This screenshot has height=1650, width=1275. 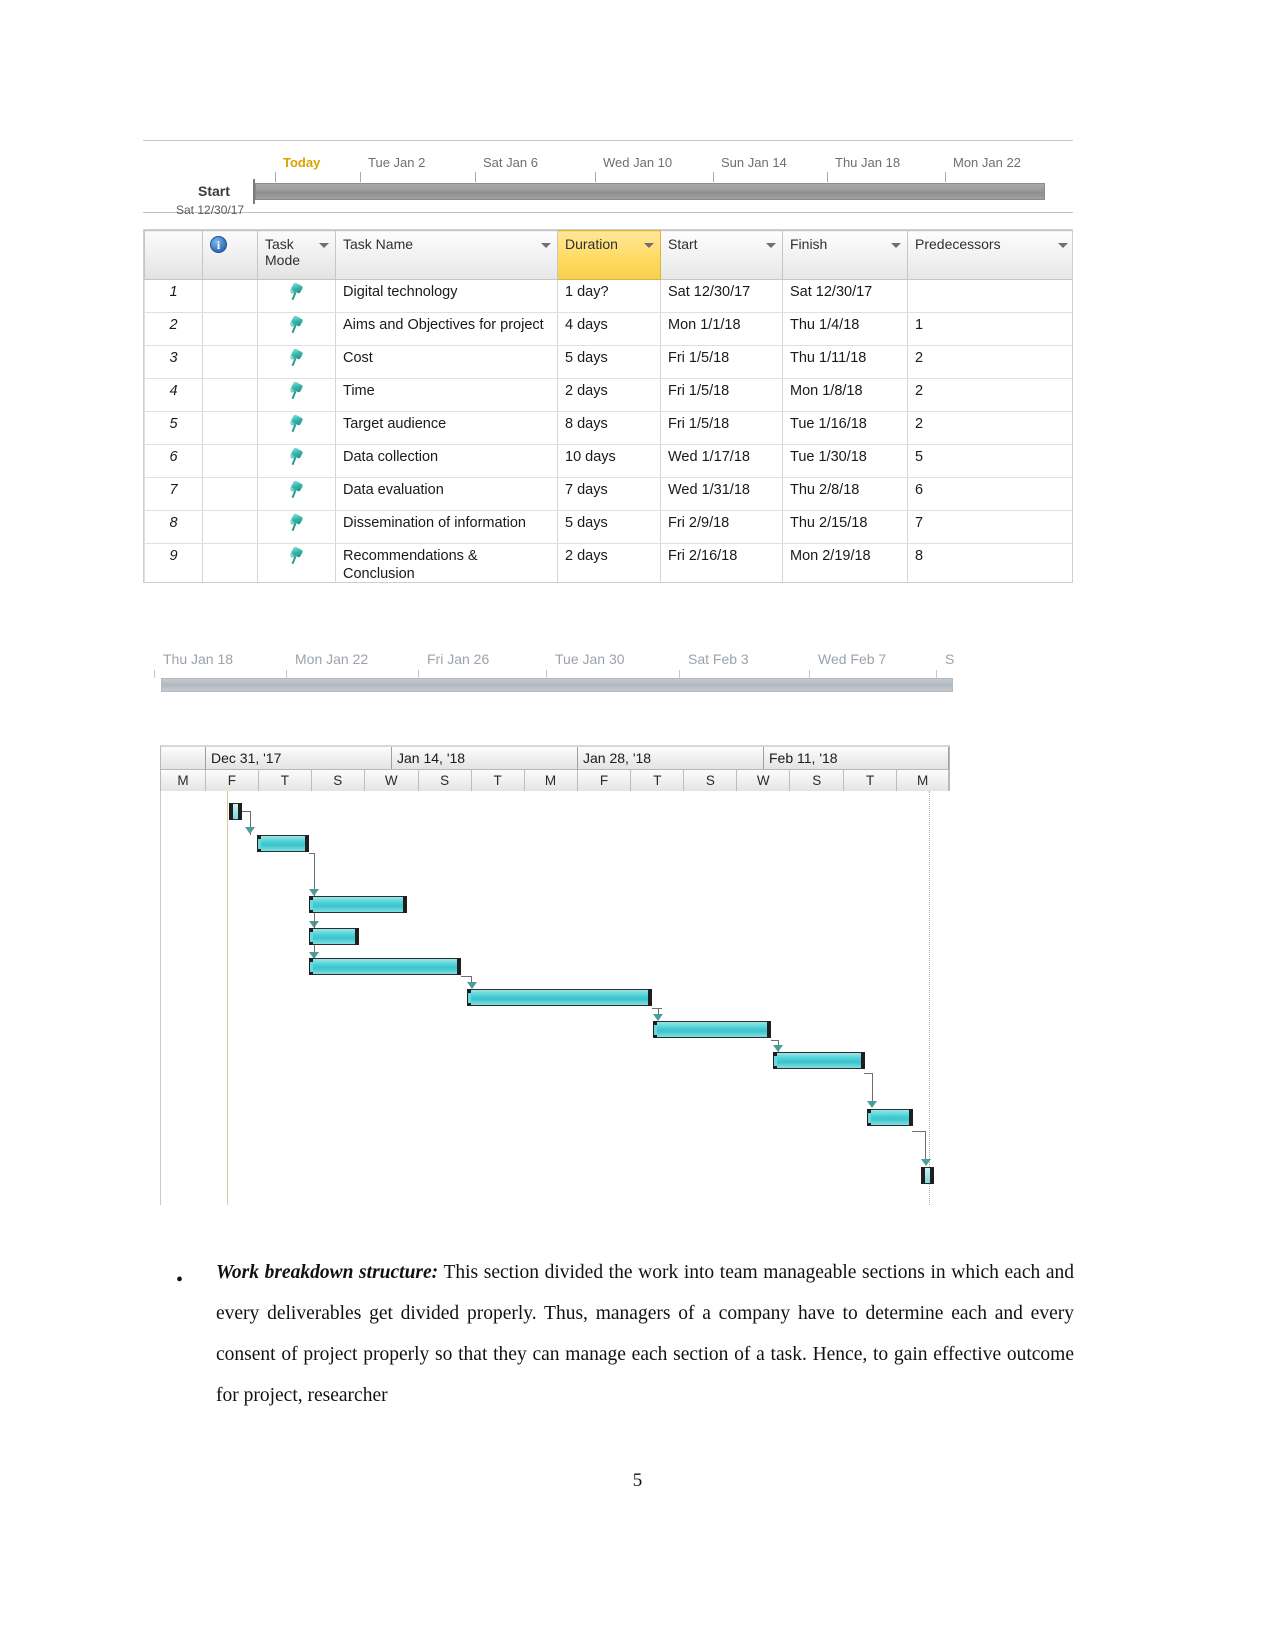 What do you see at coordinates (989, 461) in the screenshot?
I see `row-predecessors: 5` at bounding box center [989, 461].